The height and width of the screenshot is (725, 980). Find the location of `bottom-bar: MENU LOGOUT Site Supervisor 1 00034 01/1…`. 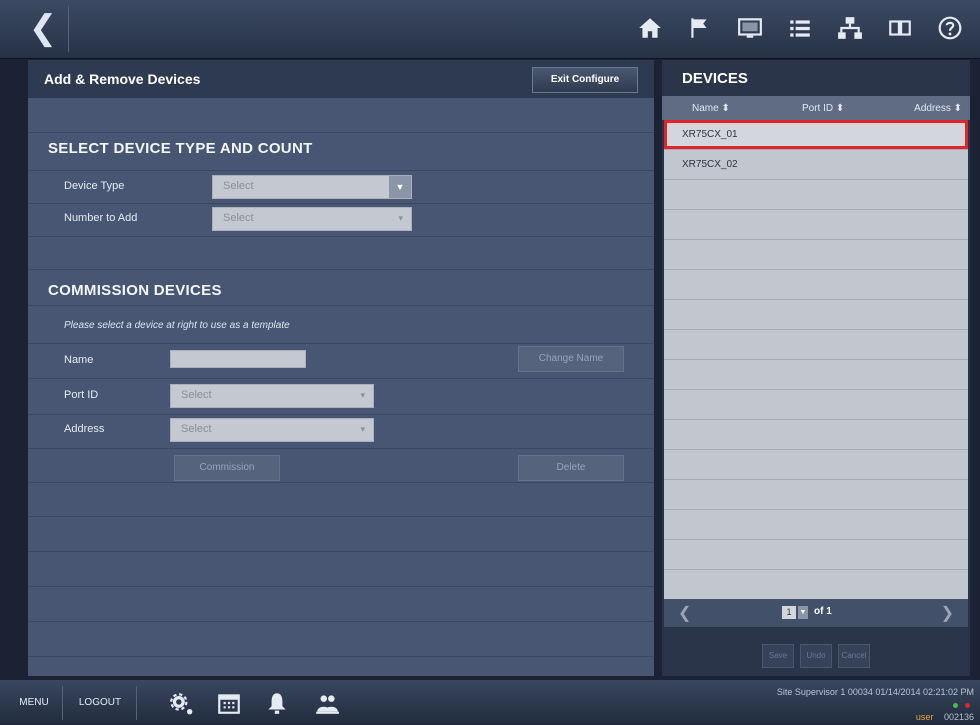

bottom-bar: MENU LOGOUT Site Supervisor 1 00034 01/1… is located at coordinates (490, 702).